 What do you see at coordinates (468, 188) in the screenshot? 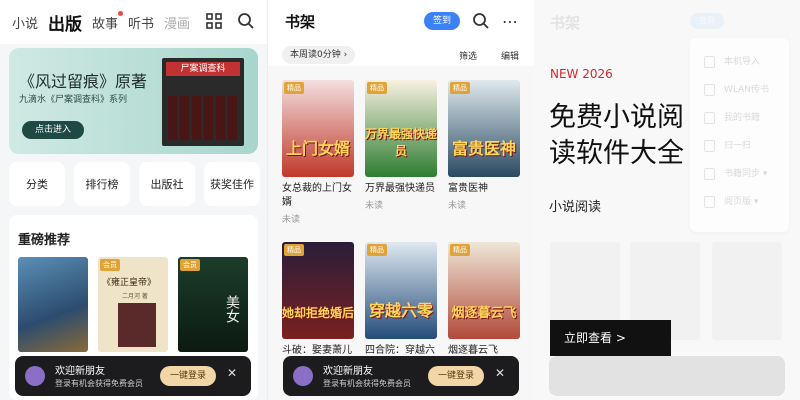
I see `book-title: 富贵医神` at bounding box center [468, 188].